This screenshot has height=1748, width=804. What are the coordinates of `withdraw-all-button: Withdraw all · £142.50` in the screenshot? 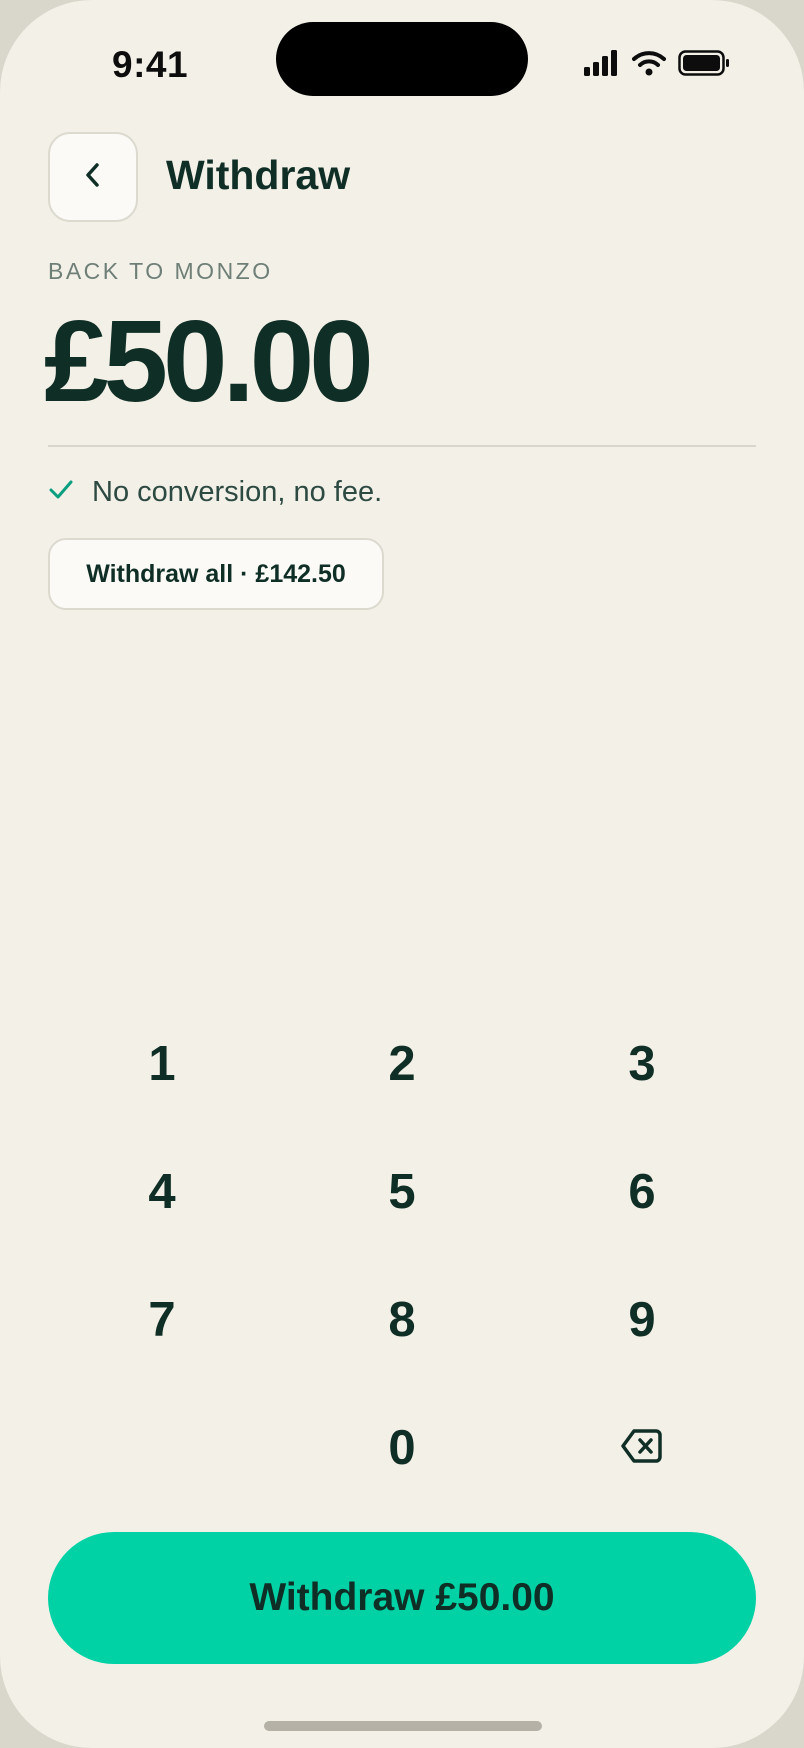 It's located at (216, 574).